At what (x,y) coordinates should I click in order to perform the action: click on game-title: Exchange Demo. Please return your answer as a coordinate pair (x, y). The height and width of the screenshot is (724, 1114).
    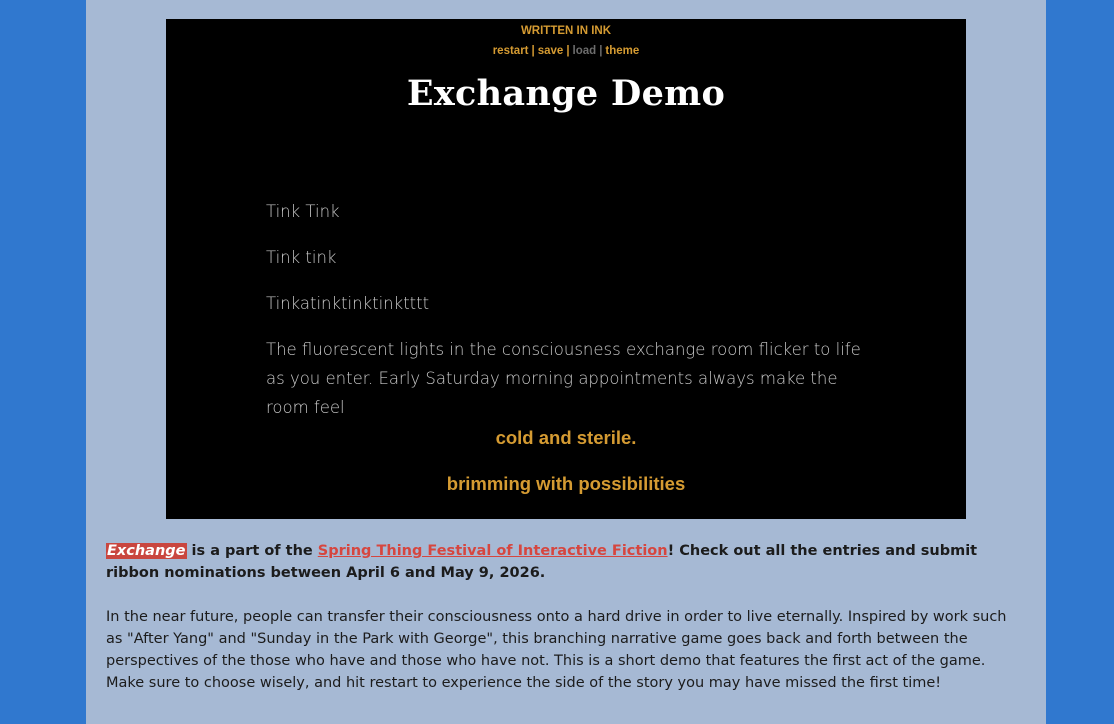
    Looking at the image, I should click on (566, 93).